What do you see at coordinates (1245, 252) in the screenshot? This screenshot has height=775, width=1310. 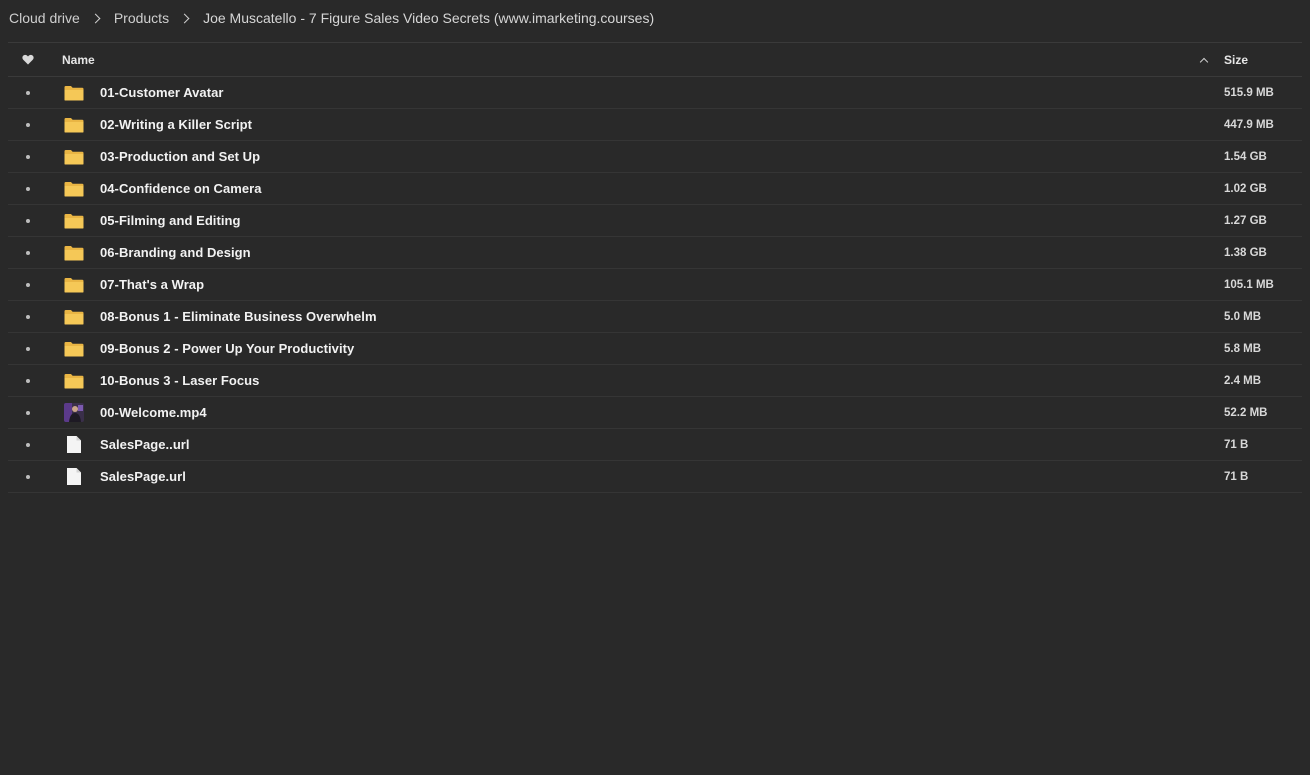 I see `item-size: 1.38 GB` at bounding box center [1245, 252].